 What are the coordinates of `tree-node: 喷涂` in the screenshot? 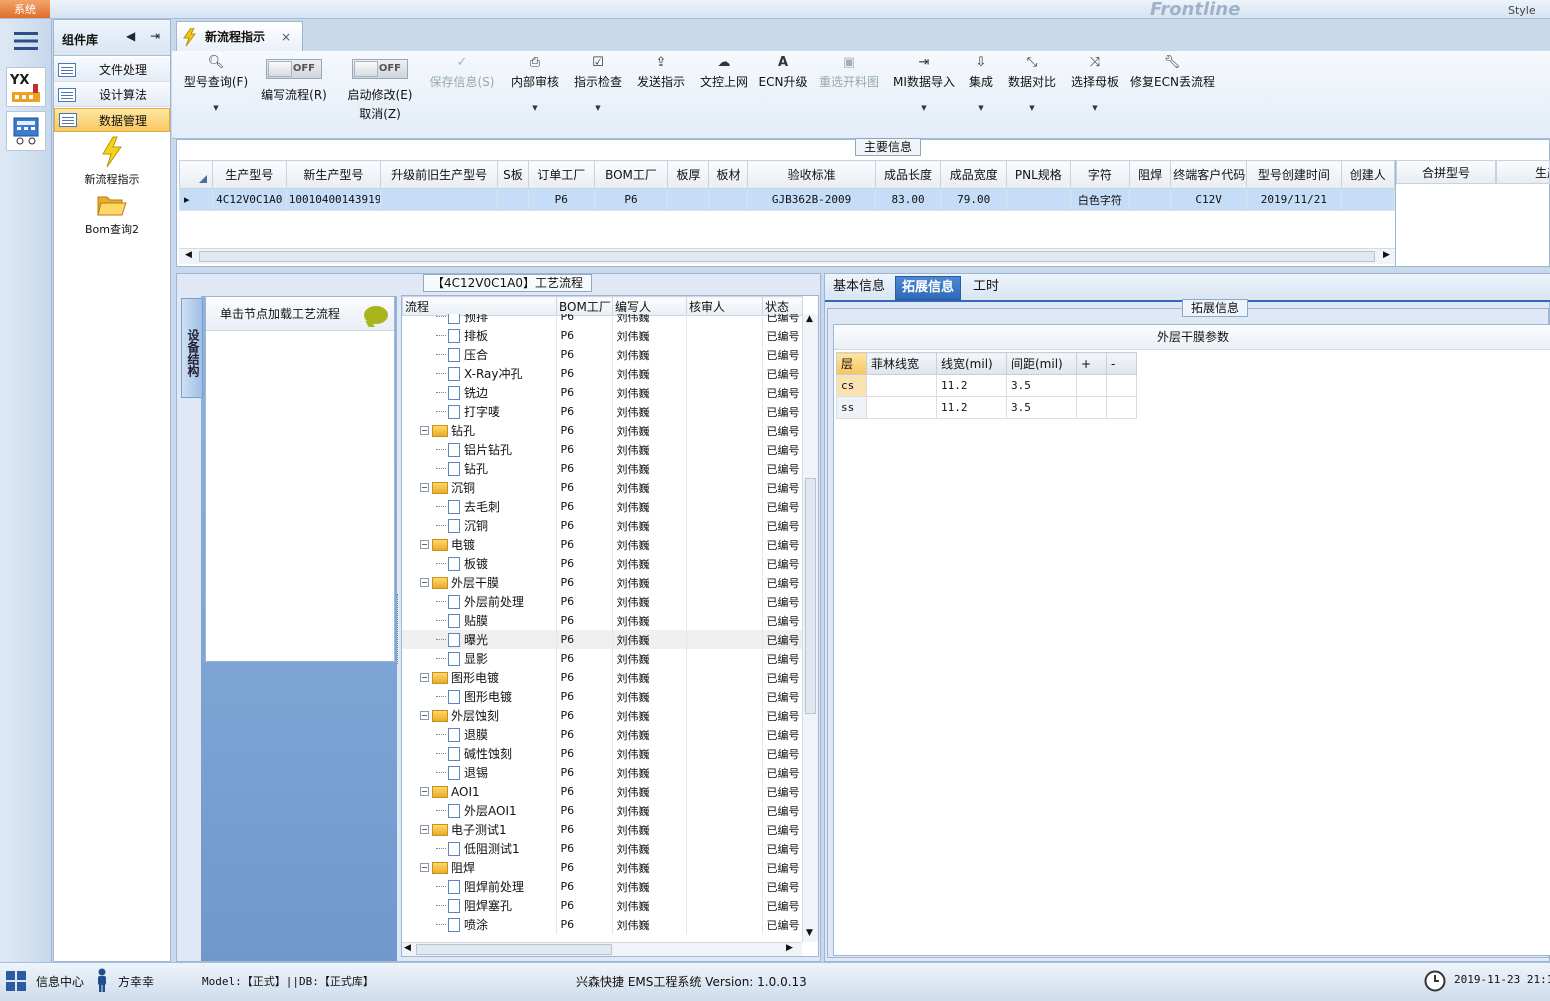 It's located at (479, 924).